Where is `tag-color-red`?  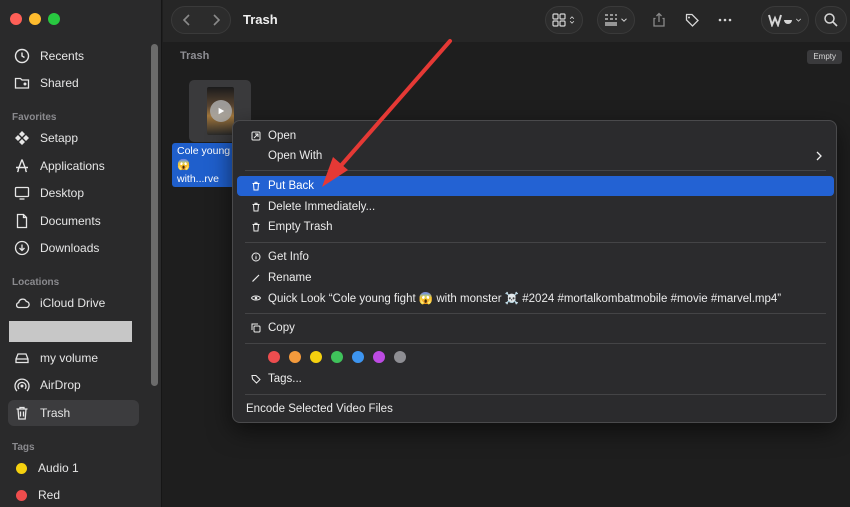 tag-color-red is located at coordinates (274, 357).